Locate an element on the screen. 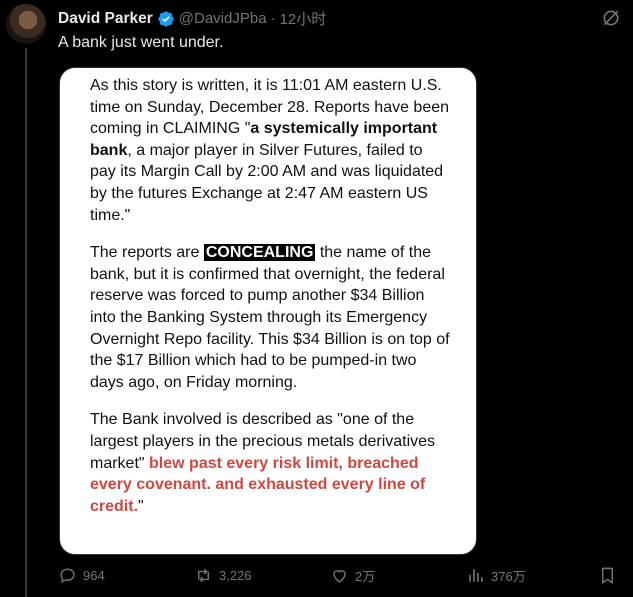  bookmark-button is located at coordinates (607, 575).